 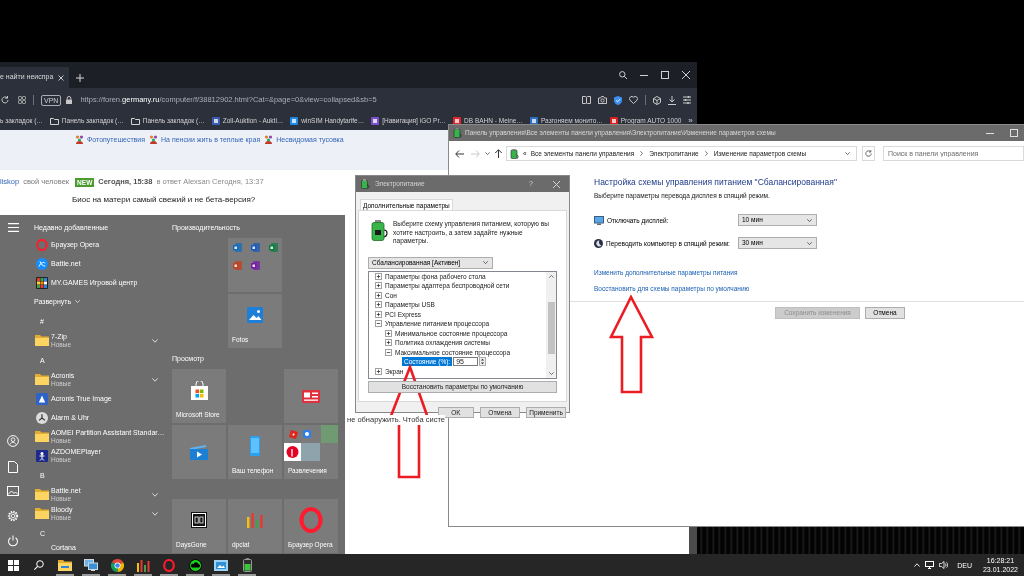 I want to click on chevron-up-icon, so click(x=917, y=565).